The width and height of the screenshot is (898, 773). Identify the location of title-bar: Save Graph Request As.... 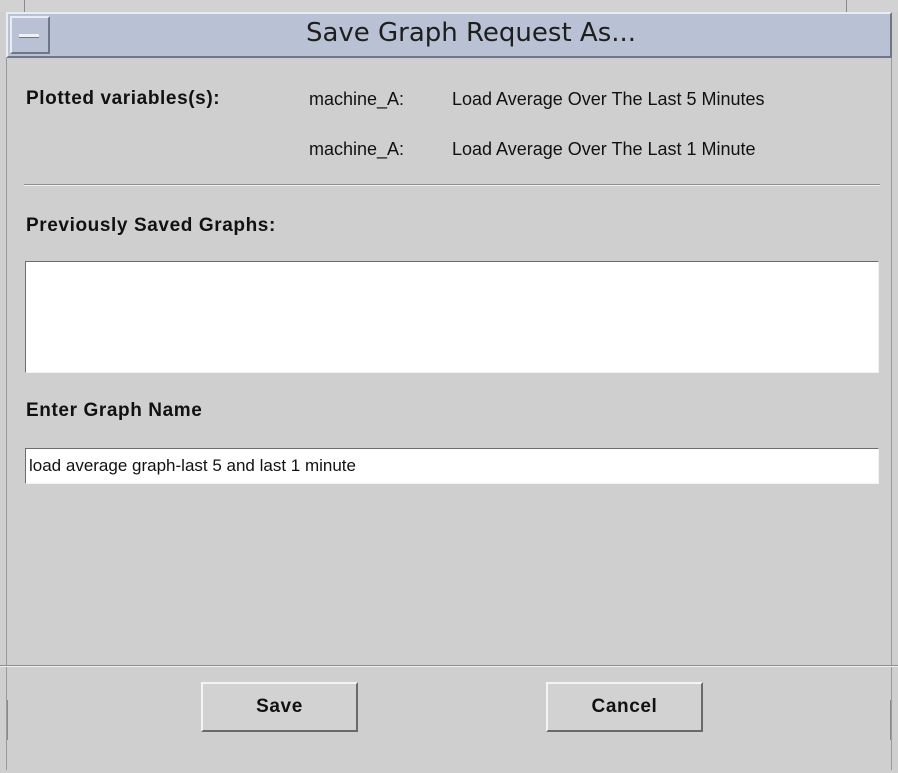
(449, 35).